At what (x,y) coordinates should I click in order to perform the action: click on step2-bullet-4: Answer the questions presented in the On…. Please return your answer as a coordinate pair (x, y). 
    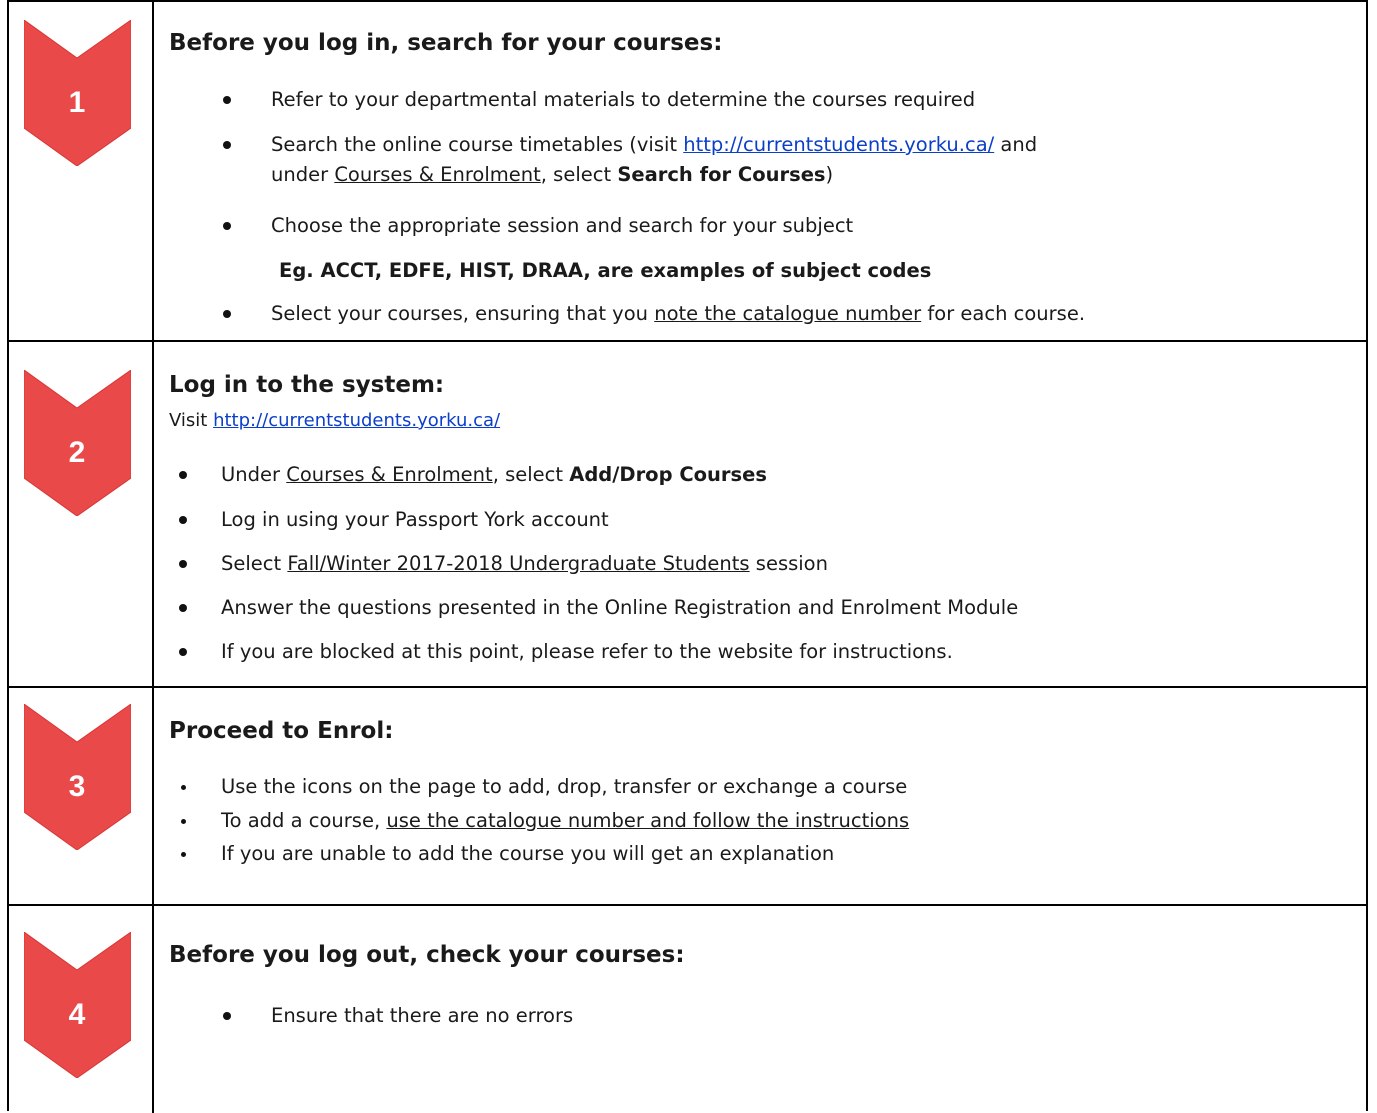
    Looking at the image, I should click on (620, 607).